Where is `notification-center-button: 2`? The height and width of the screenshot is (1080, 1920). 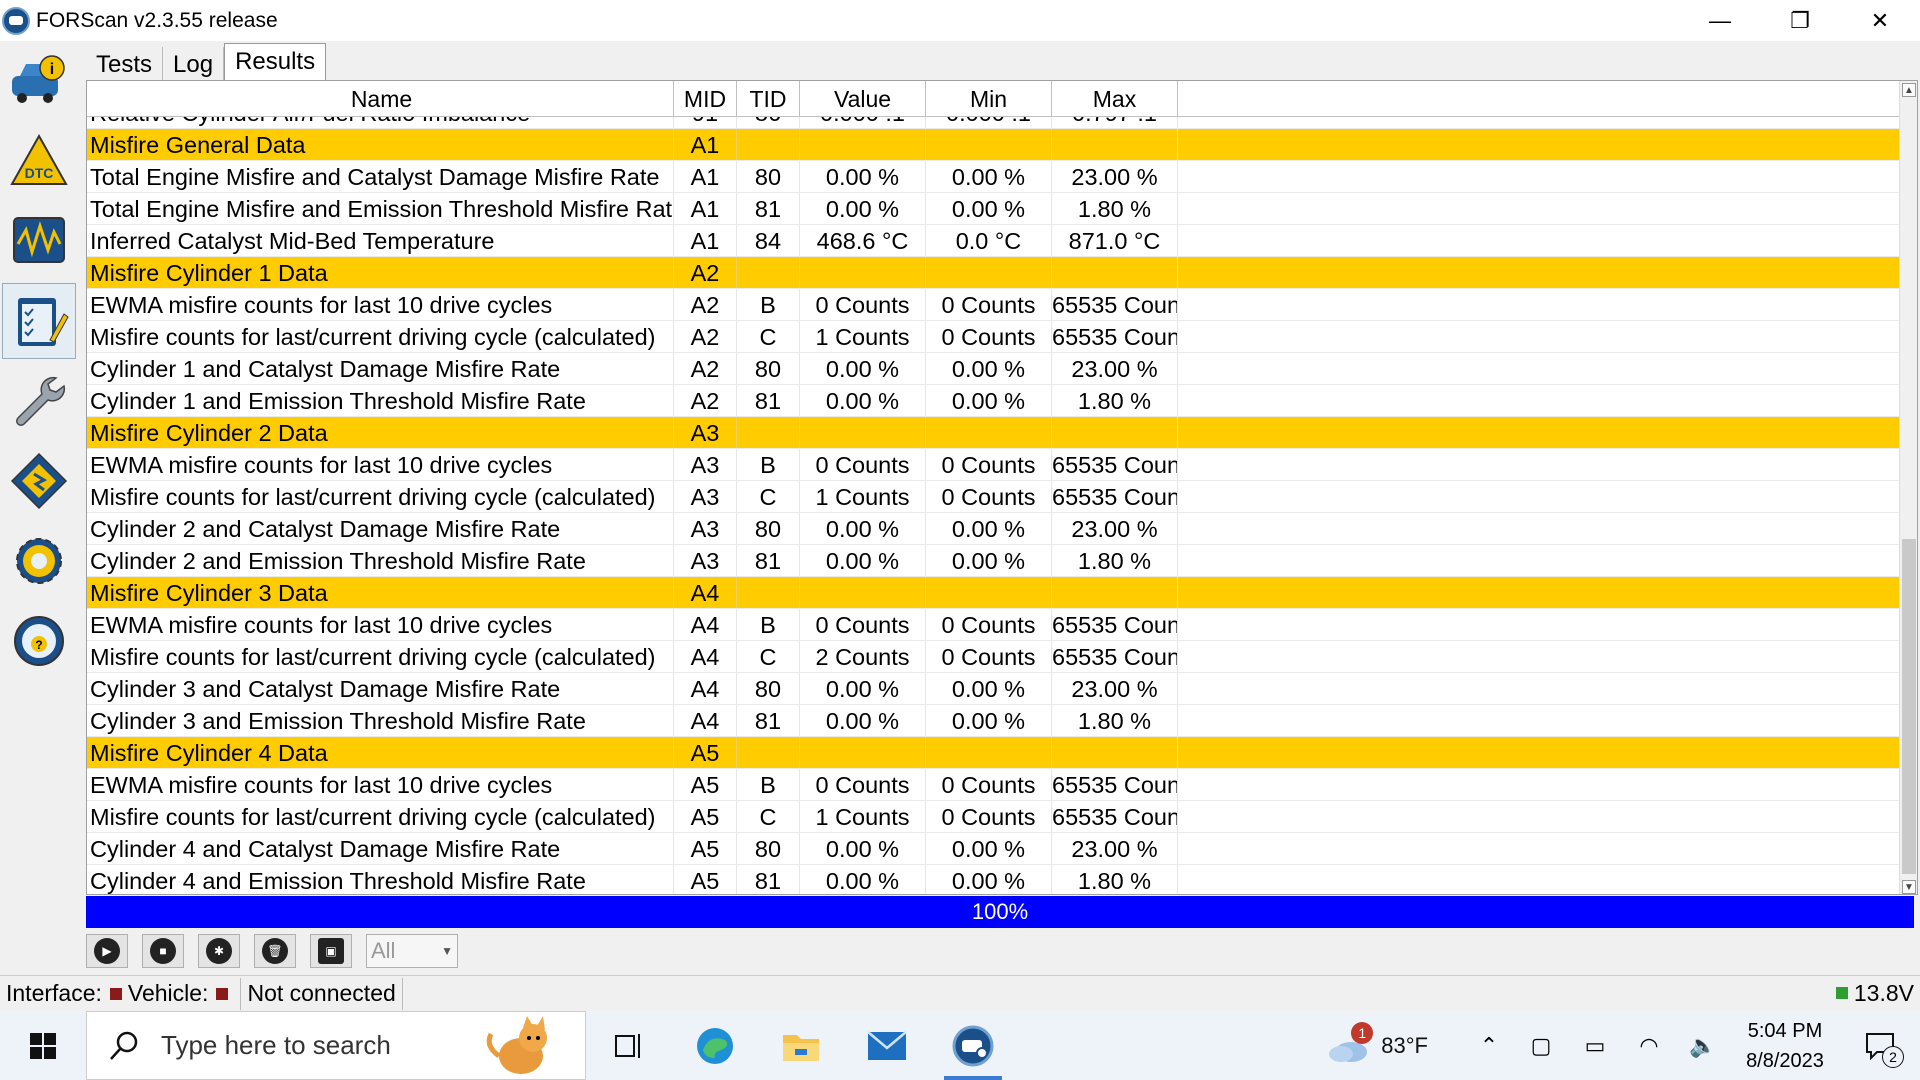 notification-center-button: 2 is located at coordinates (1880, 1050).